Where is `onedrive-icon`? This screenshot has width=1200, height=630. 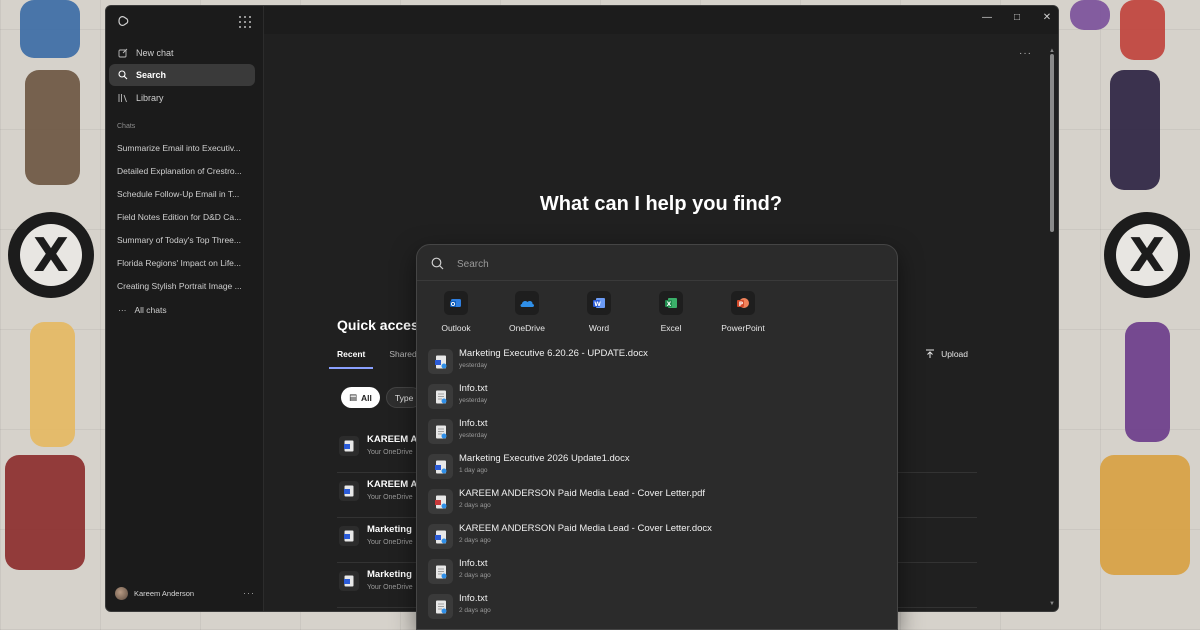 onedrive-icon is located at coordinates (527, 303).